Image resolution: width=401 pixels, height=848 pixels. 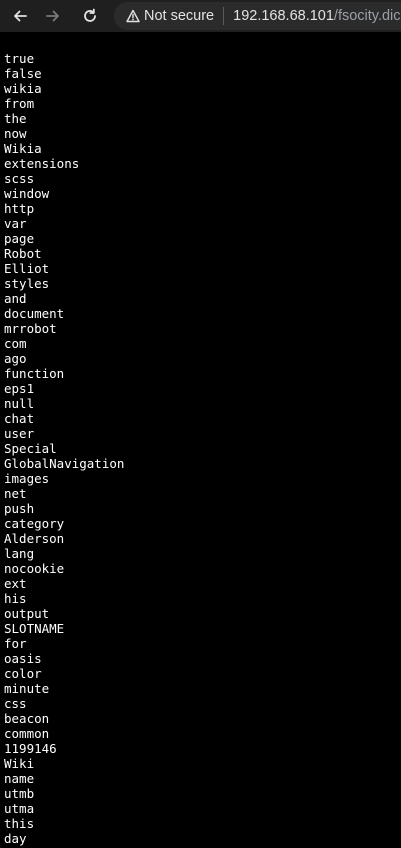 What do you see at coordinates (15, 118) in the screenshot?
I see `text-line: the` at bounding box center [15, 118].